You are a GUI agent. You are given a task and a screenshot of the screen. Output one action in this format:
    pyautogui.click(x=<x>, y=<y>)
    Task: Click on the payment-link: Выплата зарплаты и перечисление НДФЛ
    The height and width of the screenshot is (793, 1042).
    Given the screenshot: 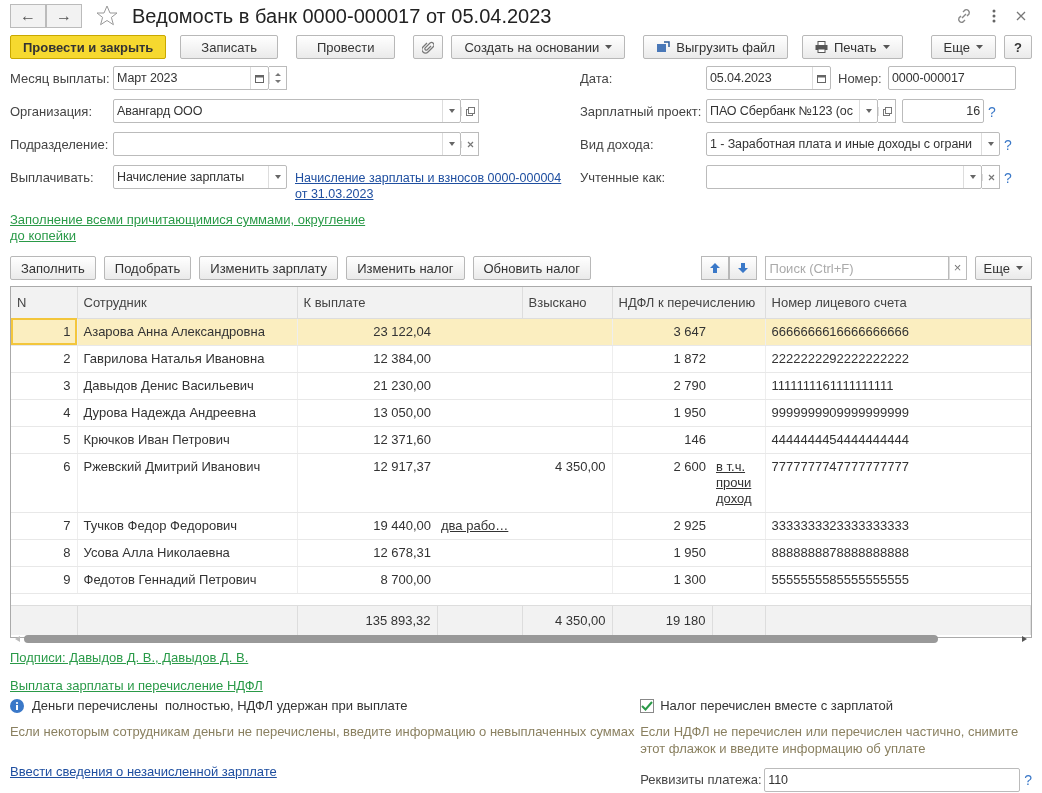 What is the action you would take?
    pyautogui.click(x=136, y=686)
    